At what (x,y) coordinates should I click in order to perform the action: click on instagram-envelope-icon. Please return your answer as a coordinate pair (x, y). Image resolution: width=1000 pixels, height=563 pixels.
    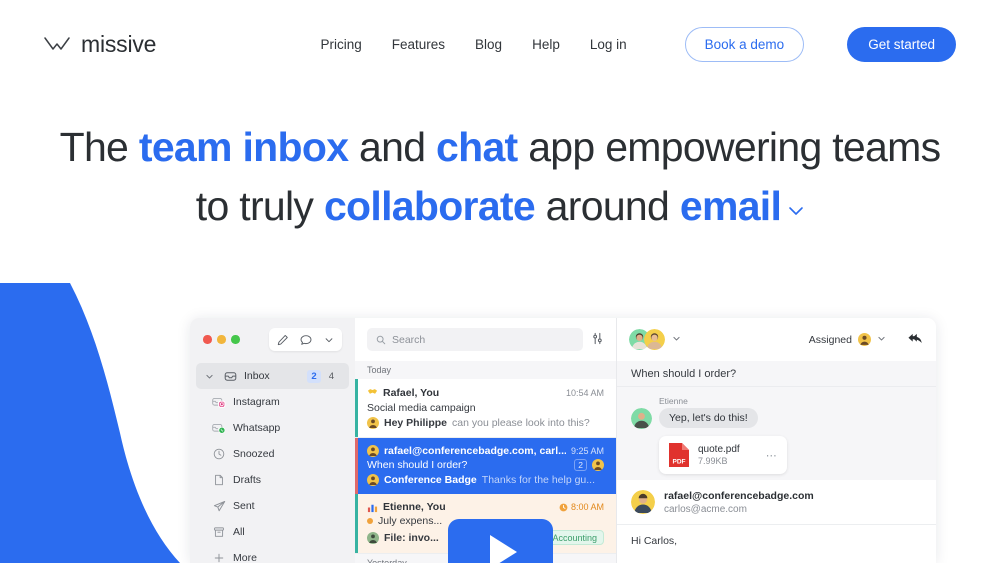
    Looking at the image, I should click on (219, 402).